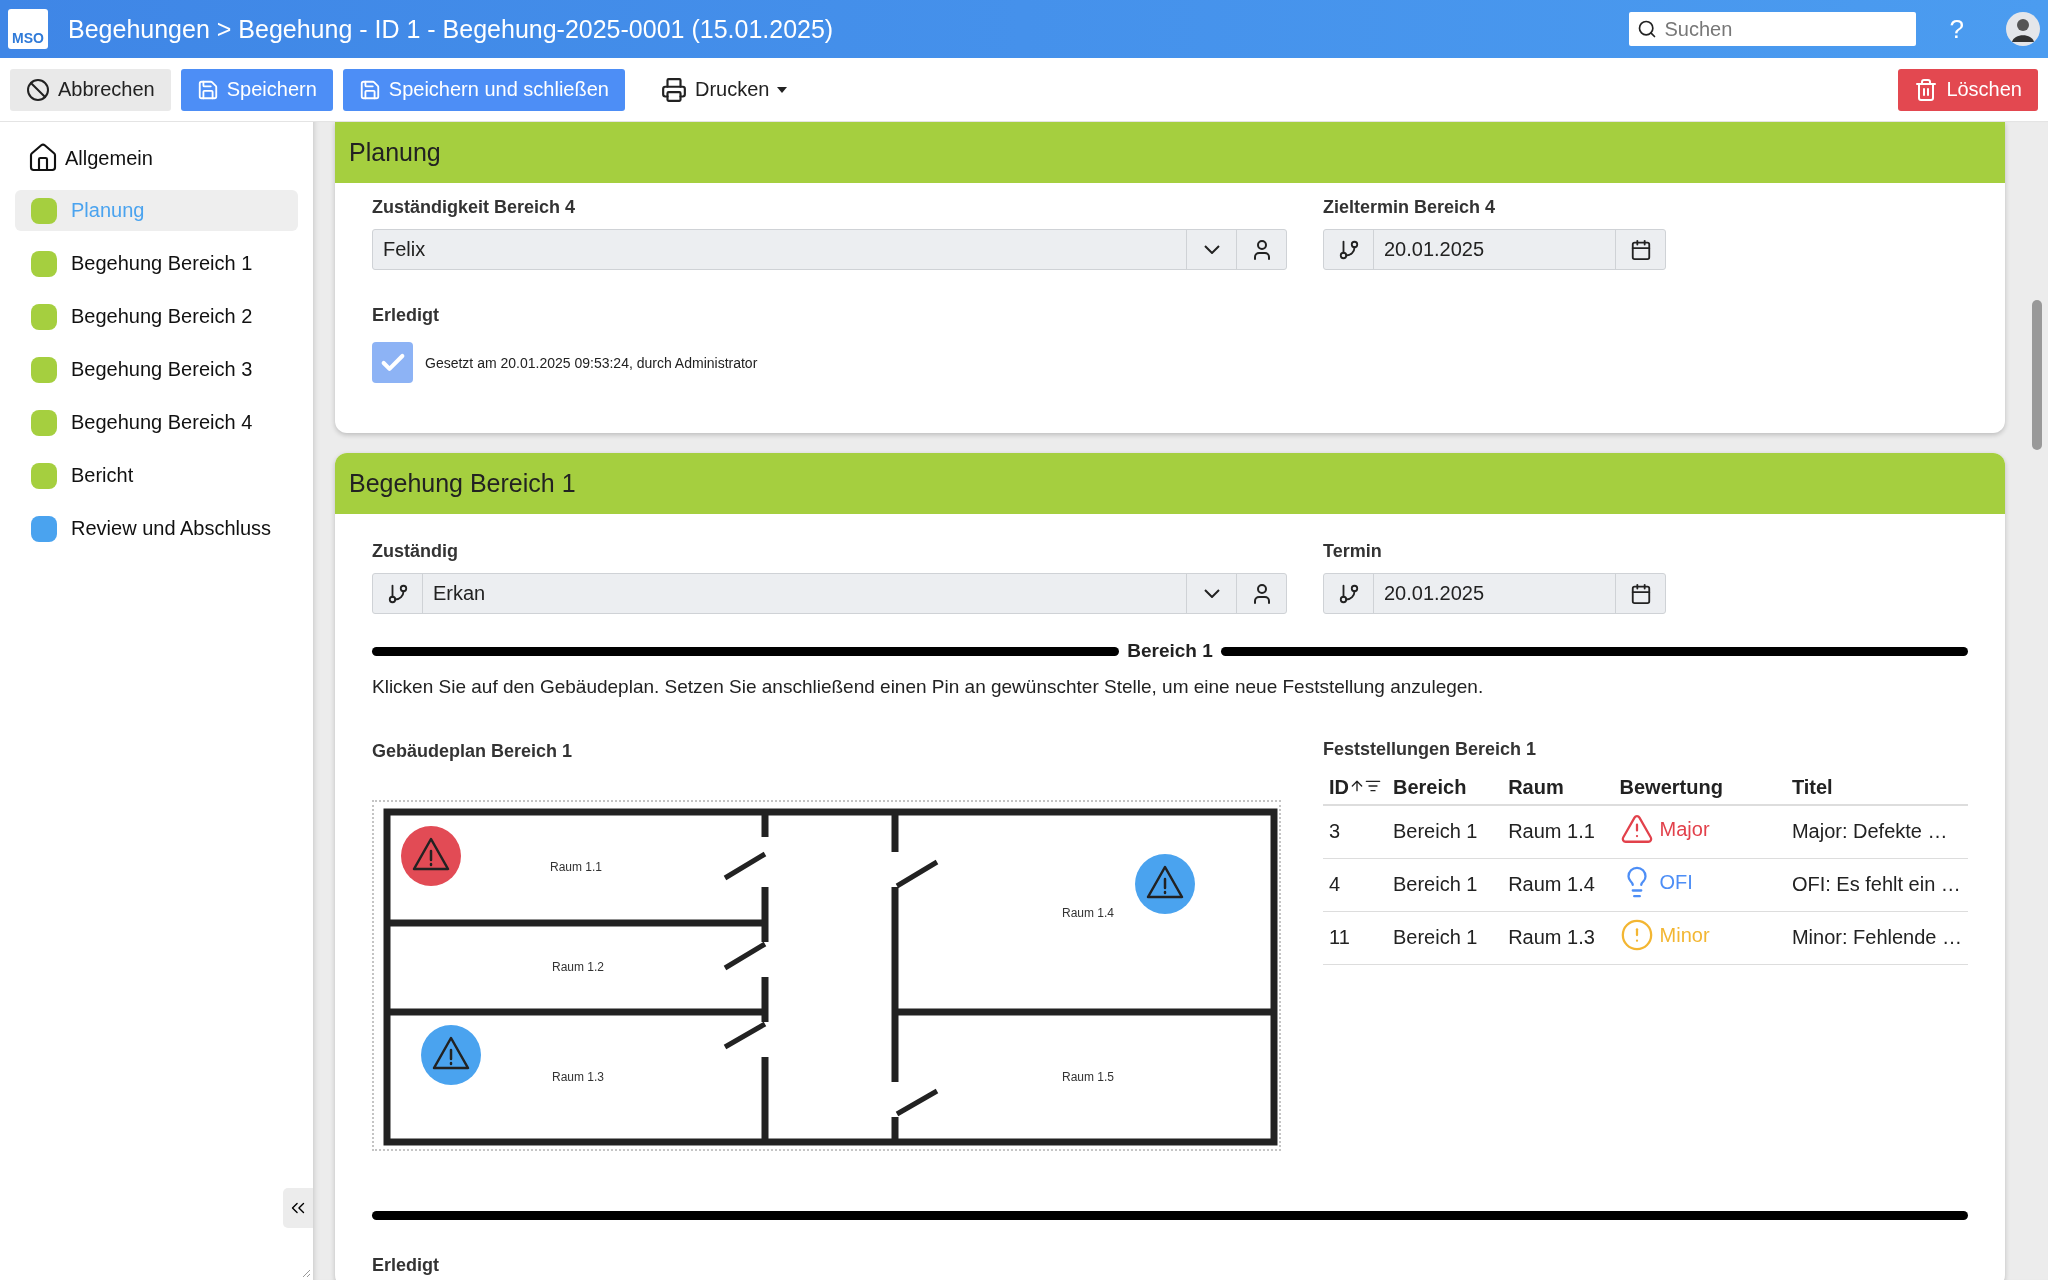  I want to click on sidebar-item: Begehung Bereich 1, so click(156, 263).